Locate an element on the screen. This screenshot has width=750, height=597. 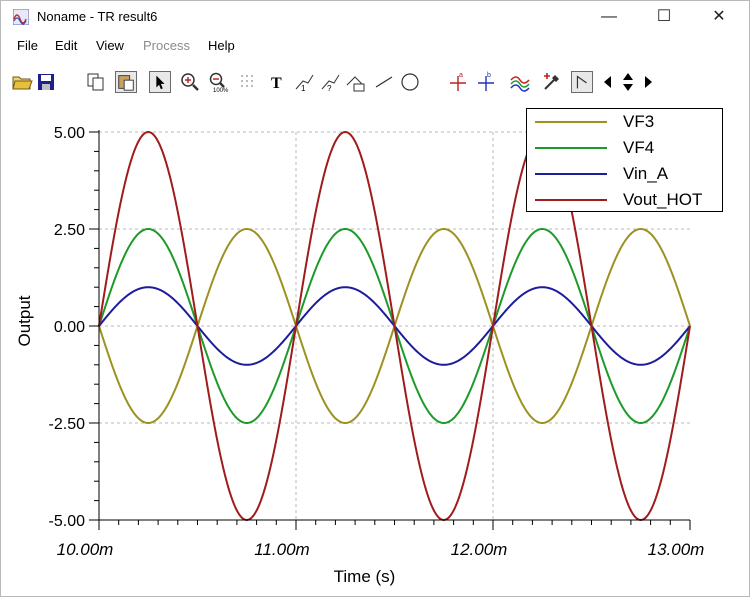
window-title: Noname - TR result6 is located at coordinates (97, 16).